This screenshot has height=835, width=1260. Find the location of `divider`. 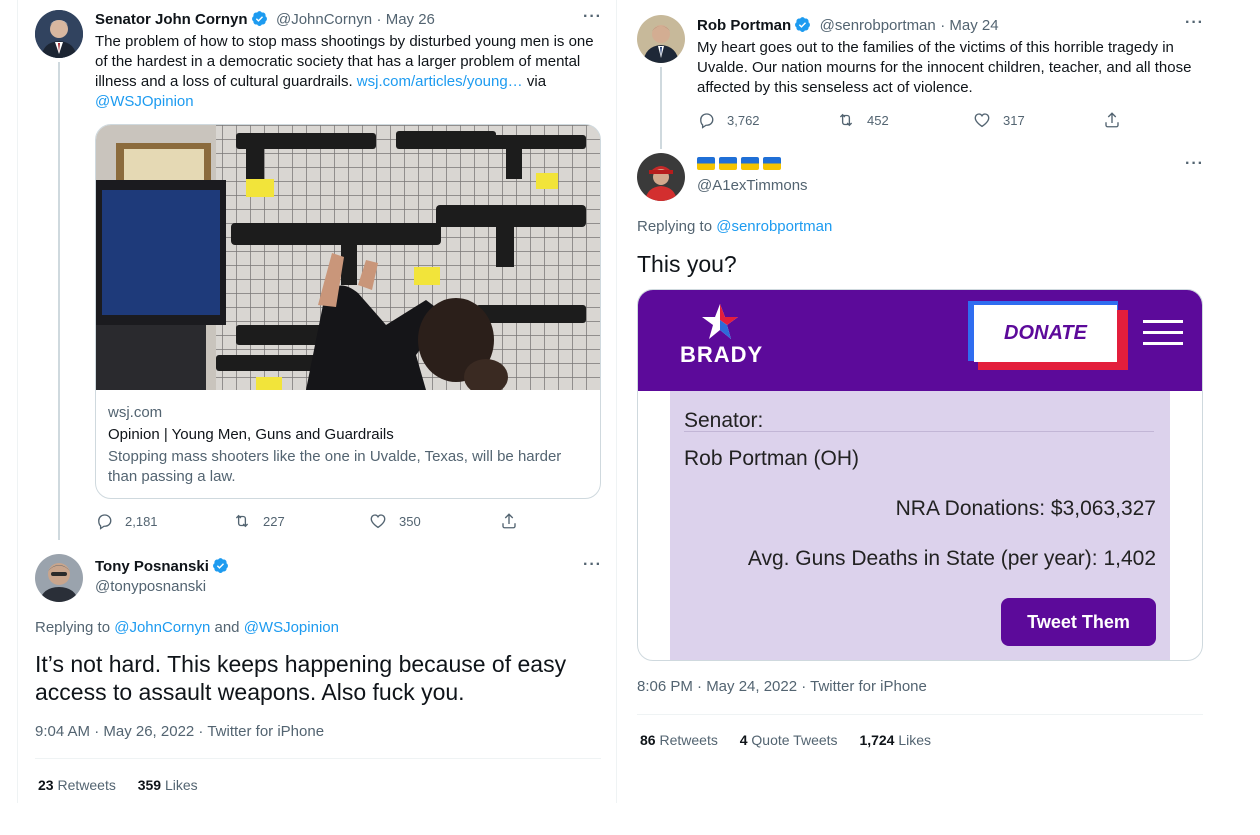

divider is located at coordinates (920, 714).